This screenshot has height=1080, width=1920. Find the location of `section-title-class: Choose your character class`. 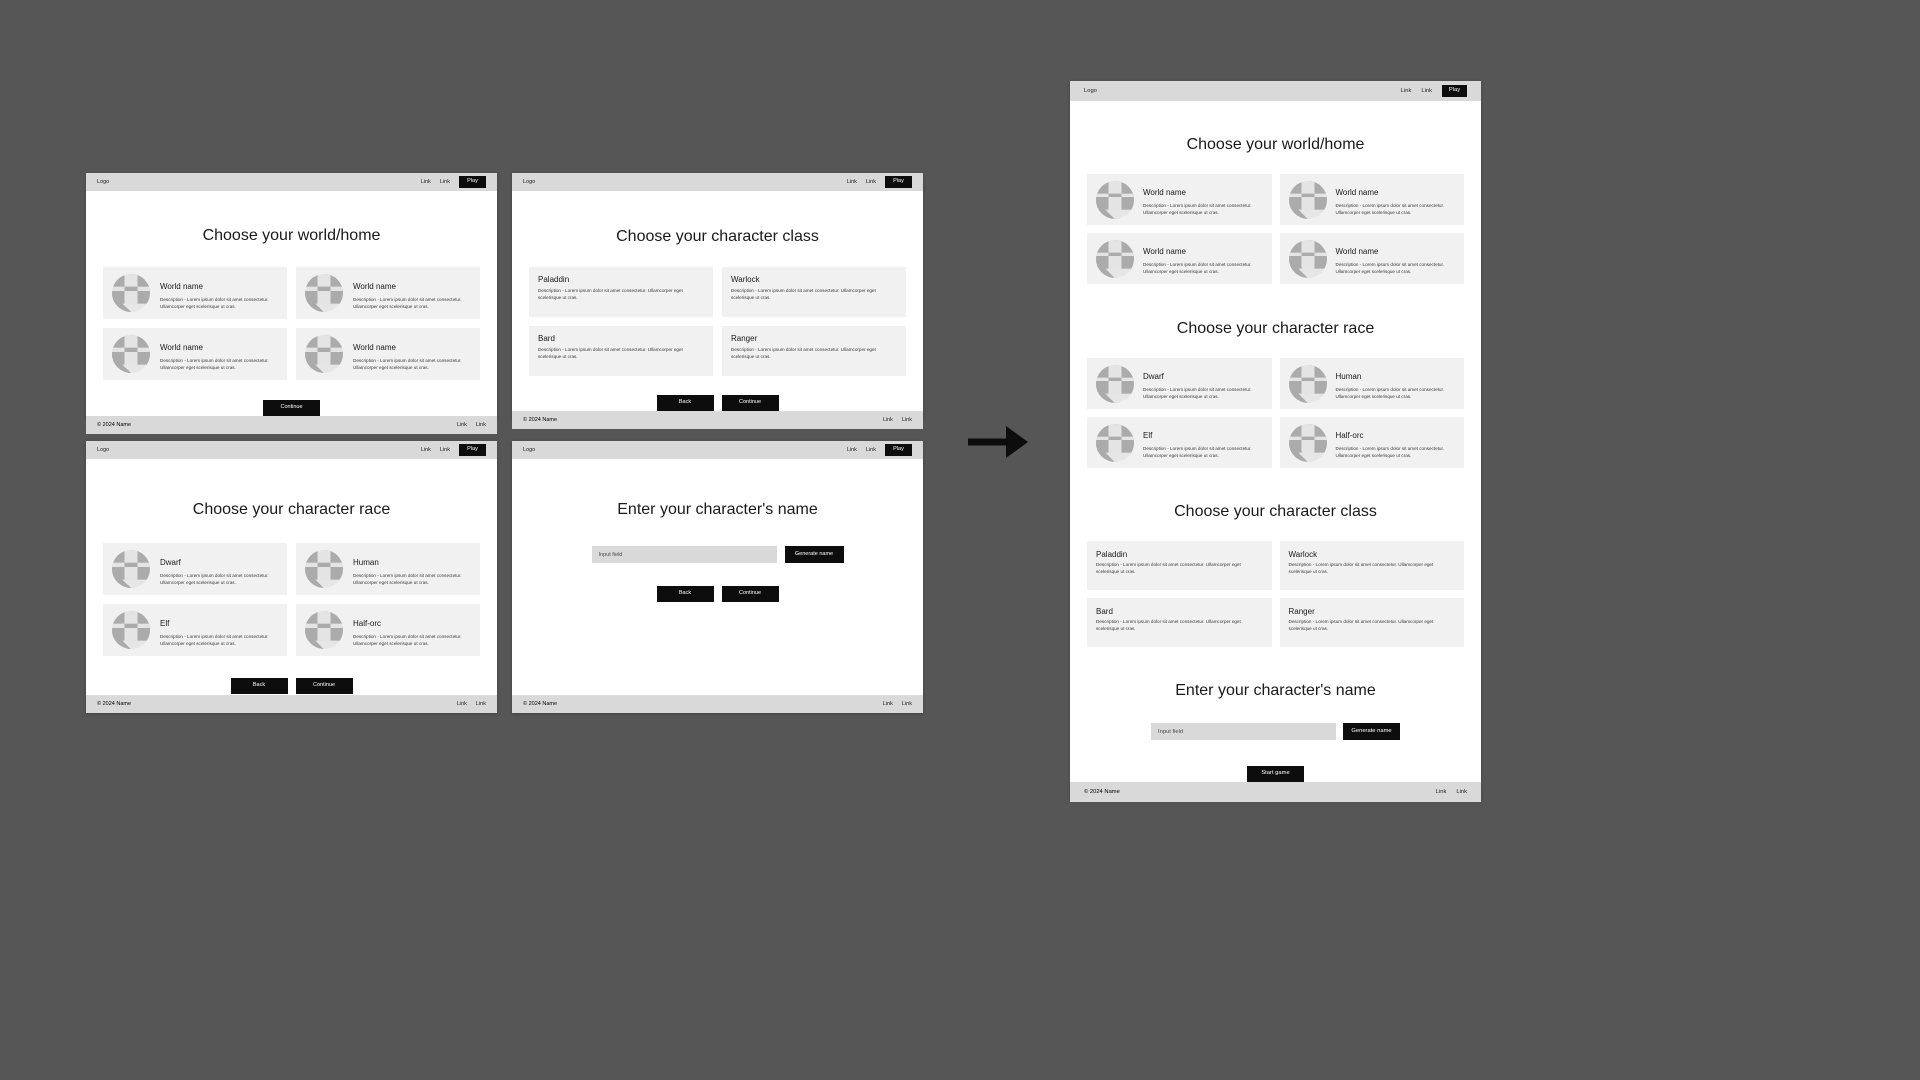

section-title-class: Choose your character class is located at coordinates (1275, 511).